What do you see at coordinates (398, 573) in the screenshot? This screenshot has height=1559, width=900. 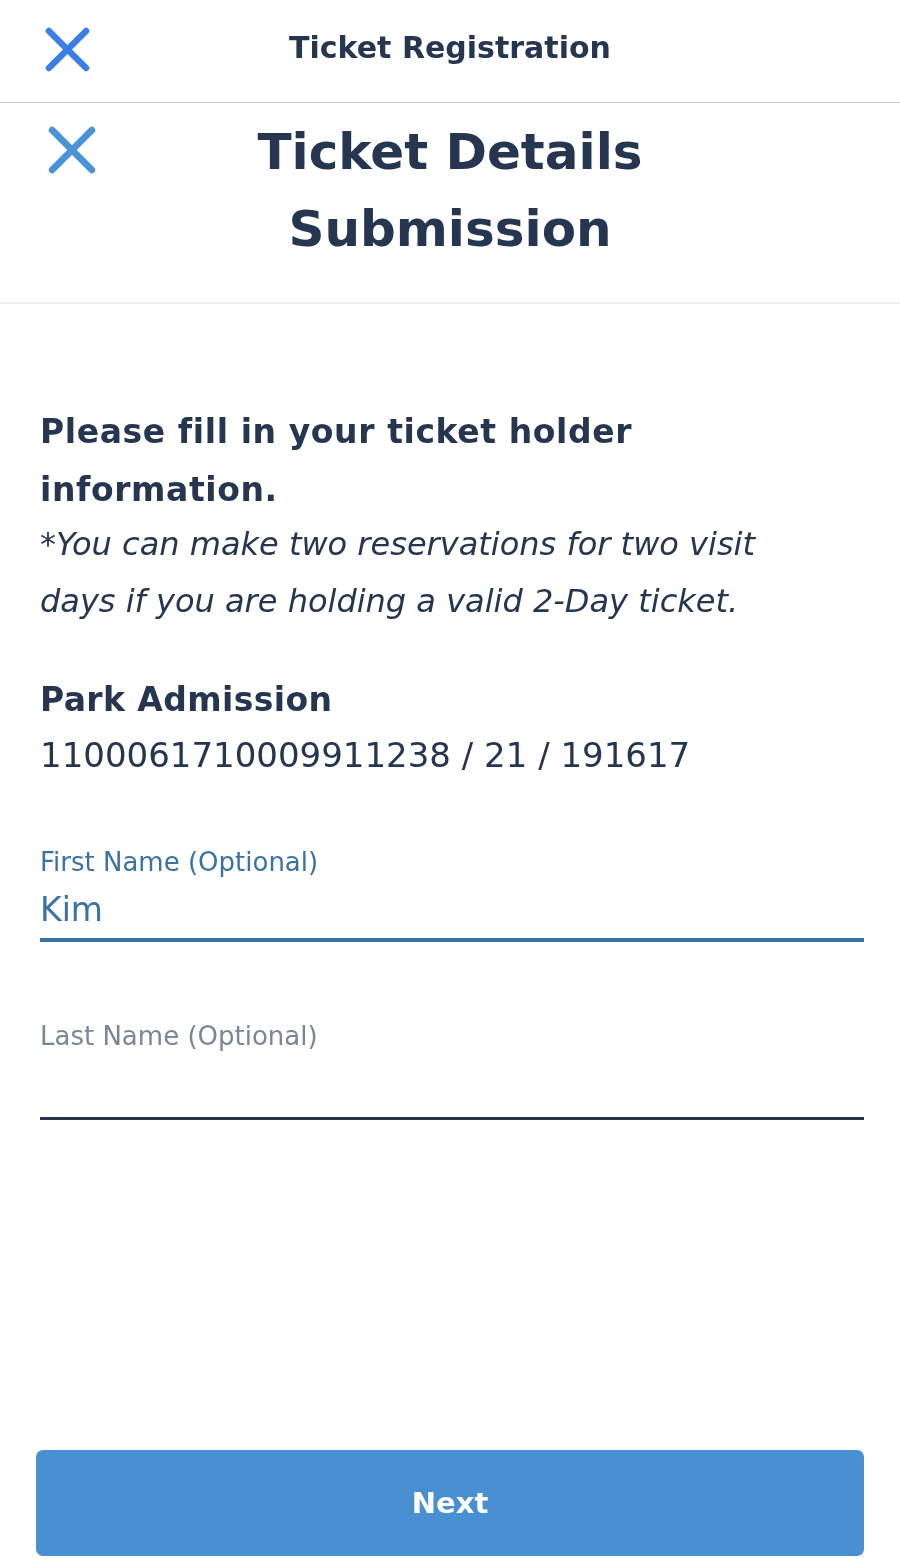 I see `reservation-note: *You can make two reservations for two visit days if you are holding a valid 2-Day ticket.` at bounding box center [398, 573].